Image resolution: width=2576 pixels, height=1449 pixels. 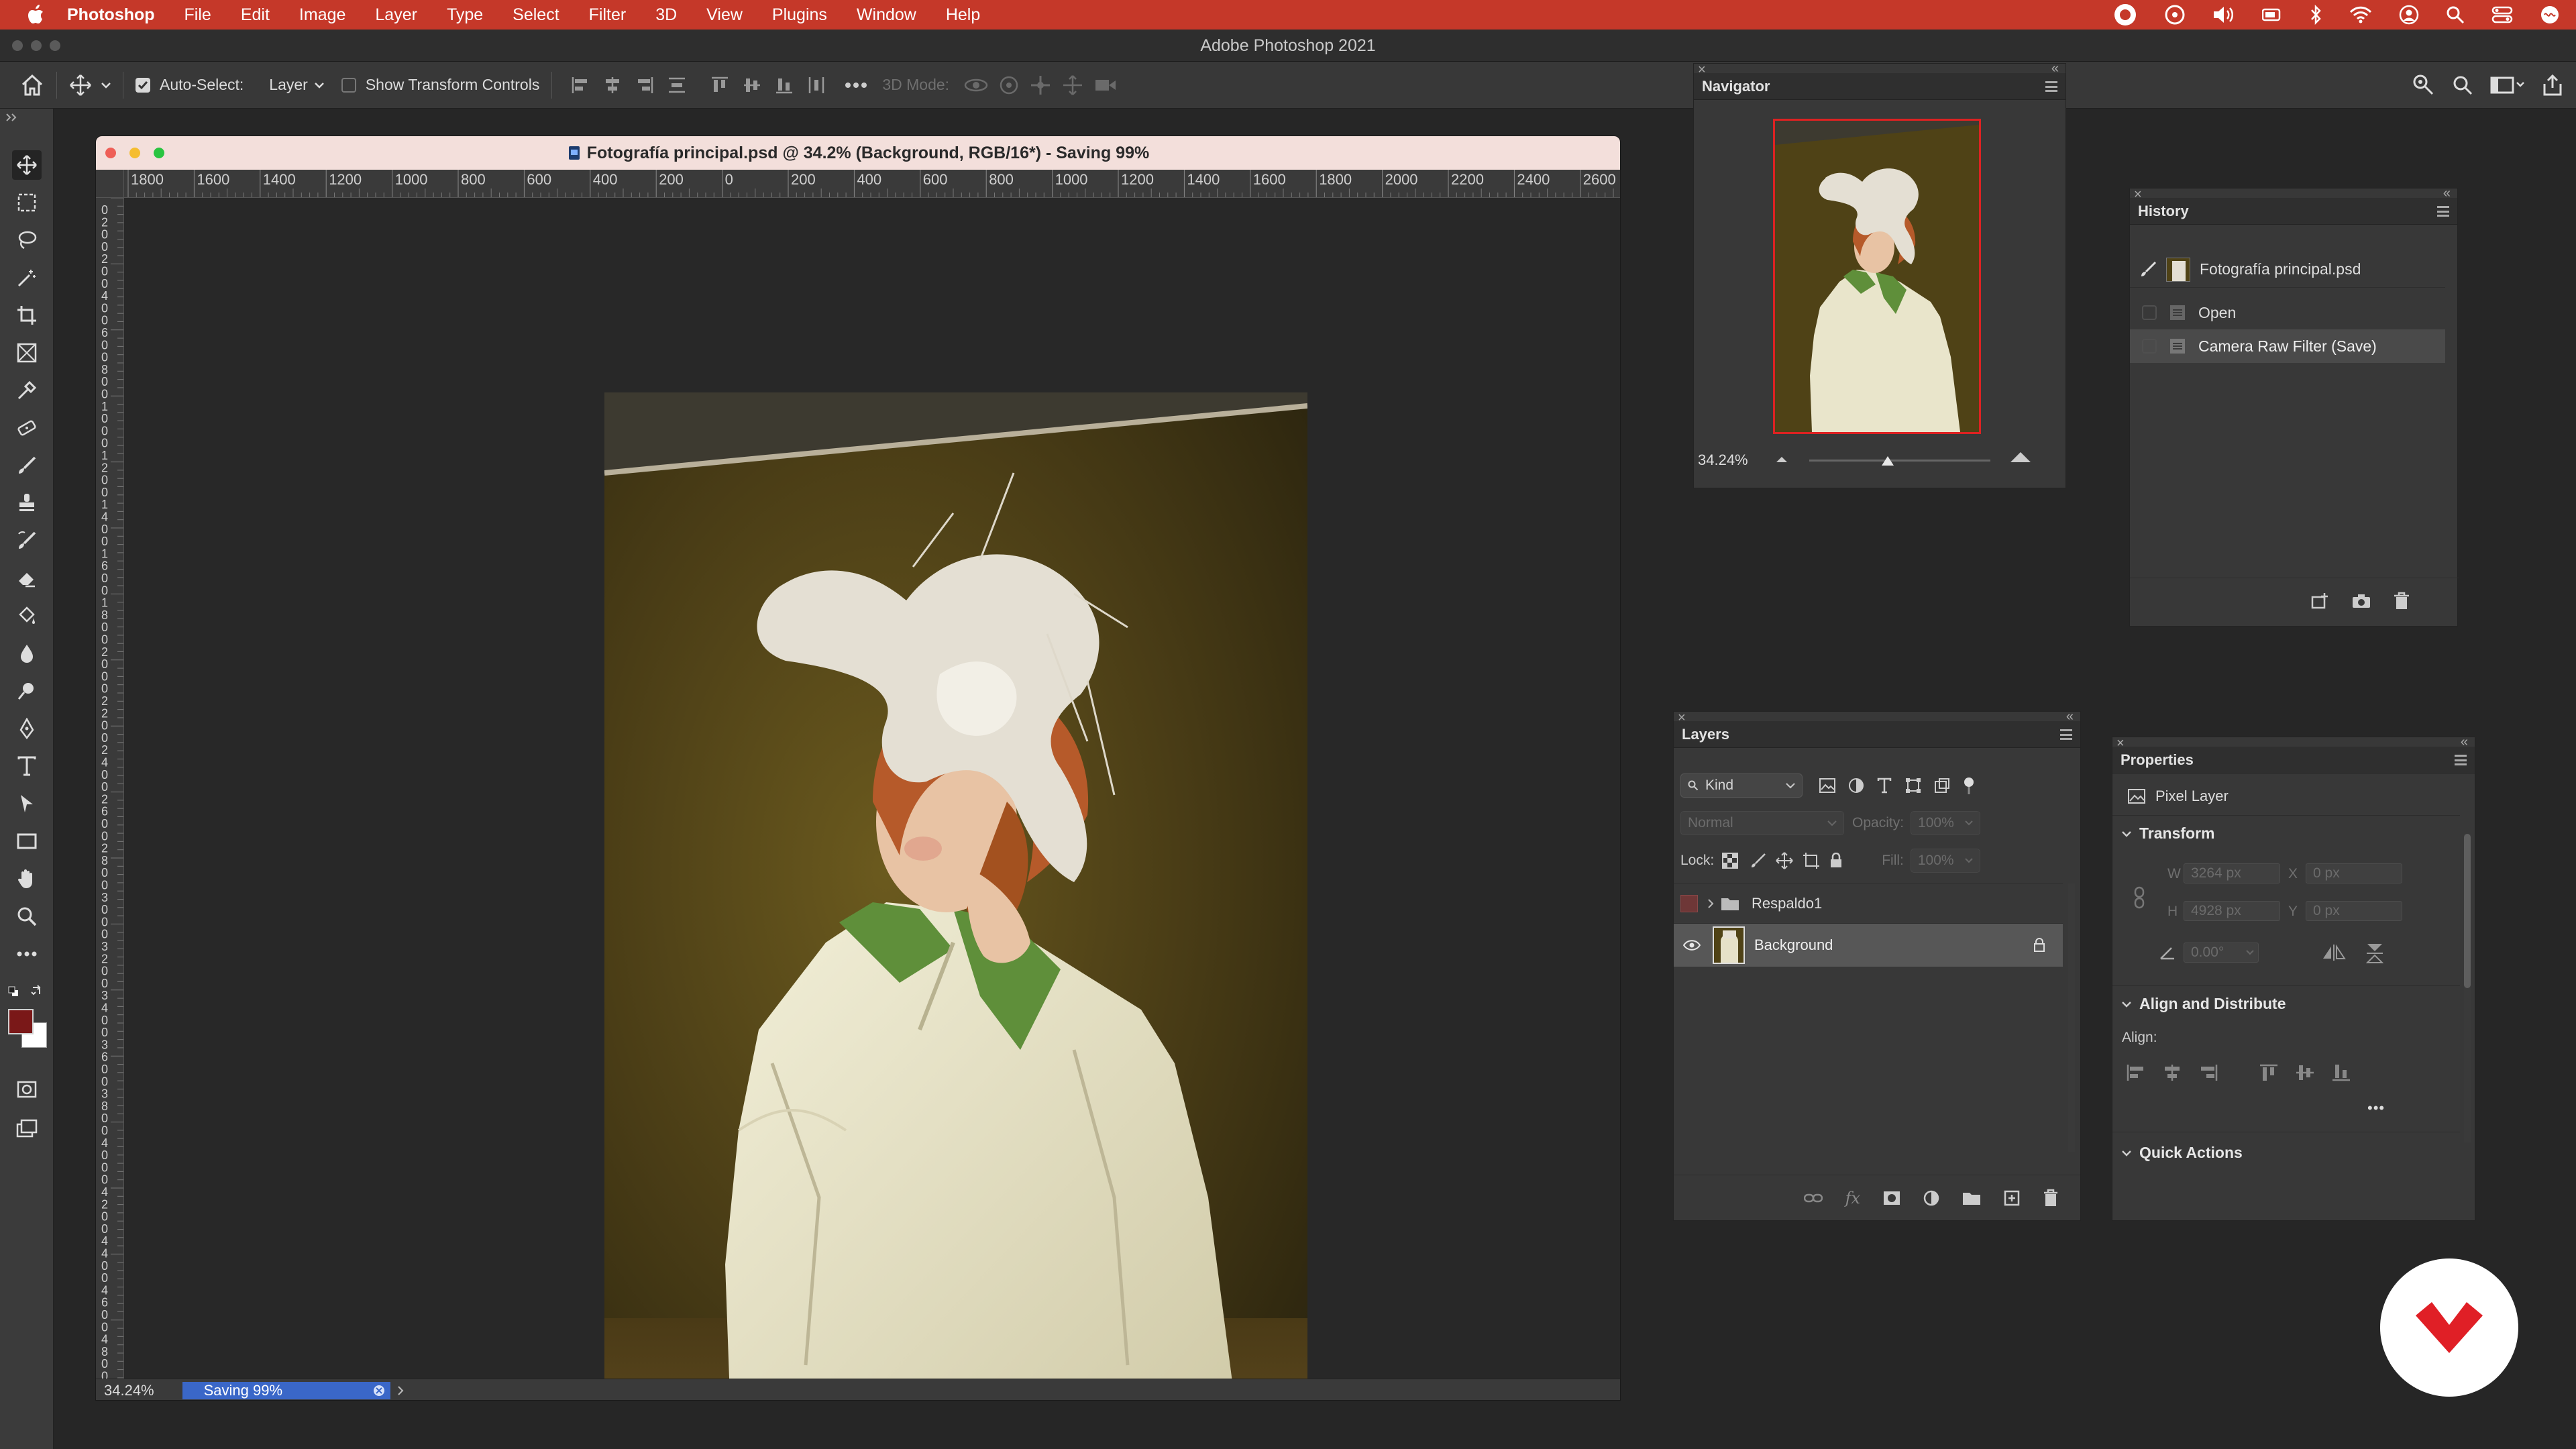 I want to click on align-left-edges-icon, so click(x=580, y=85).